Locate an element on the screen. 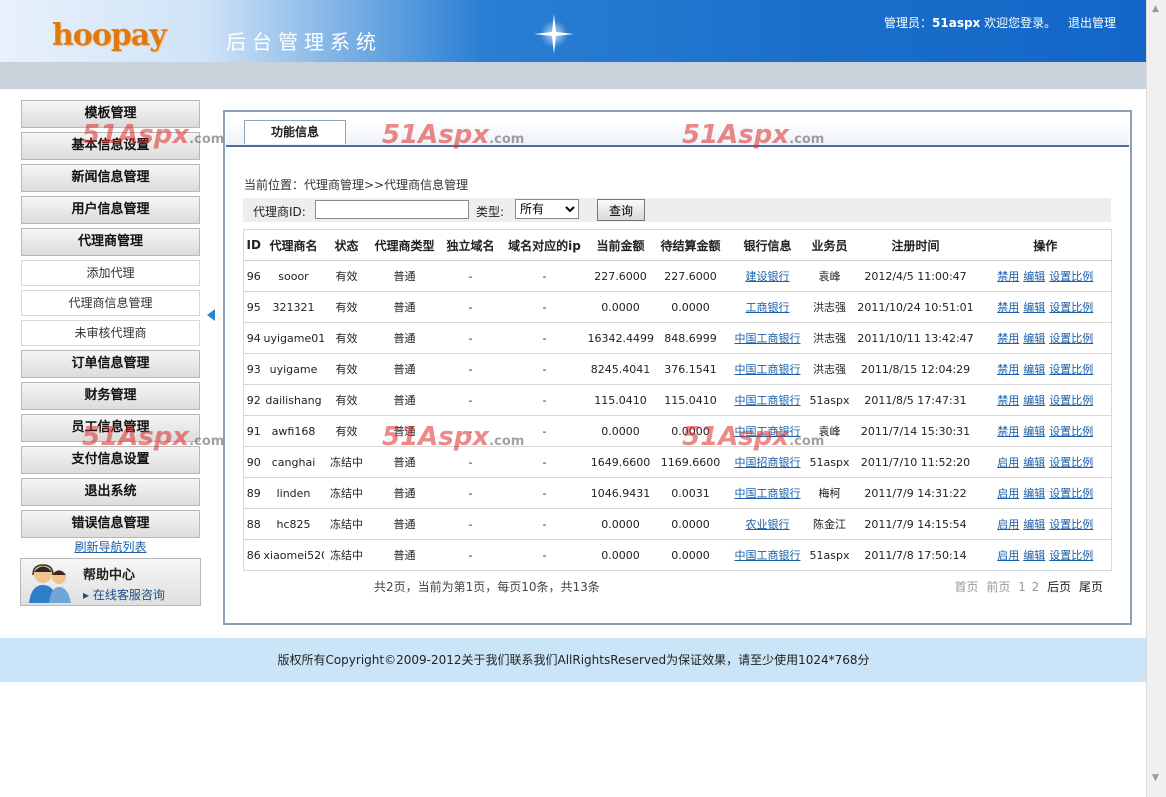 The width and height of the screenshot is (1166, 797). cell-amount: 1649.6600 is located at coordinates (620, 462).